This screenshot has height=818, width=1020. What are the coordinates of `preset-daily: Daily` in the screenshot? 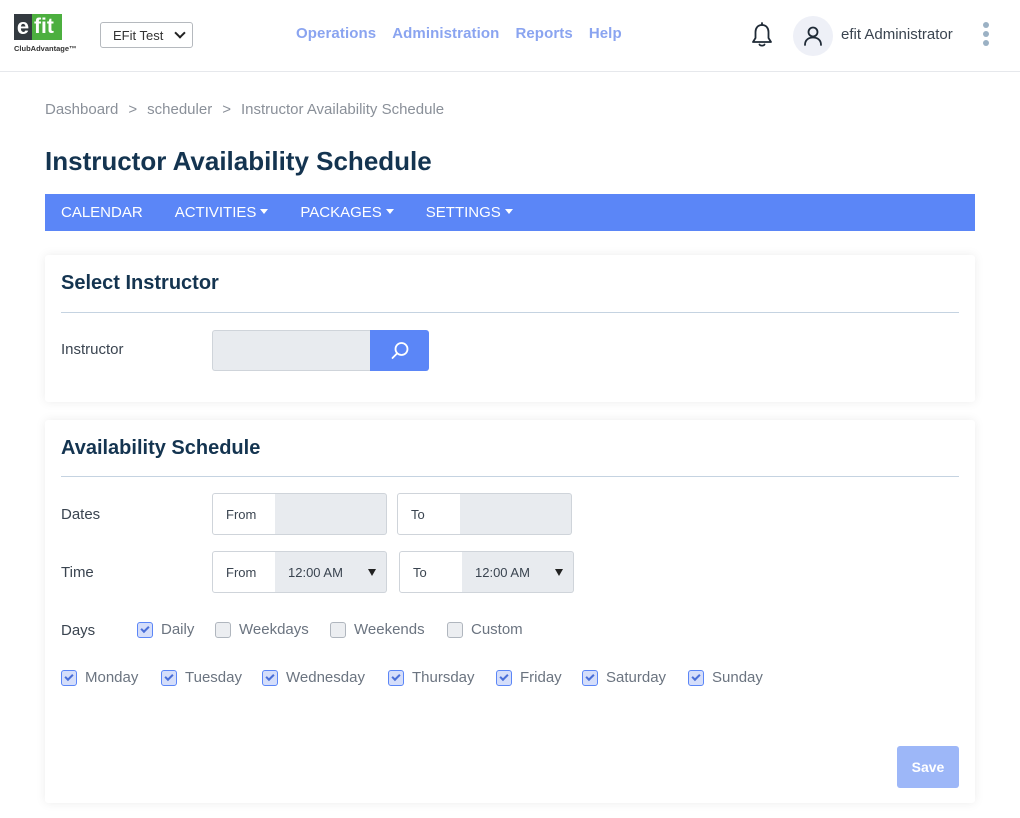 It's located at (165, 629).